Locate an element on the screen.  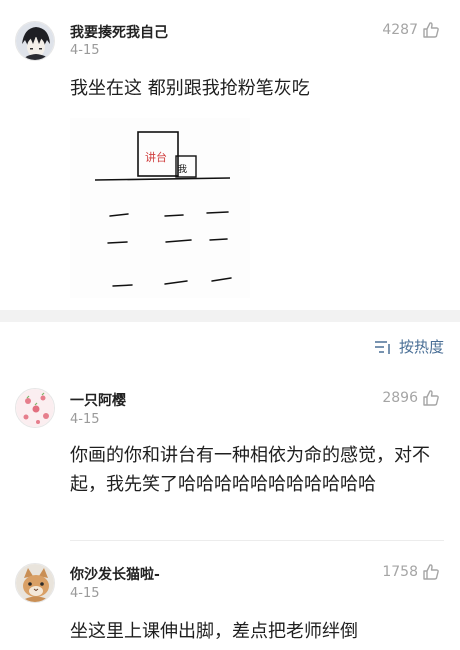
post-date: 4-15 is located at coordinates (85, 50).